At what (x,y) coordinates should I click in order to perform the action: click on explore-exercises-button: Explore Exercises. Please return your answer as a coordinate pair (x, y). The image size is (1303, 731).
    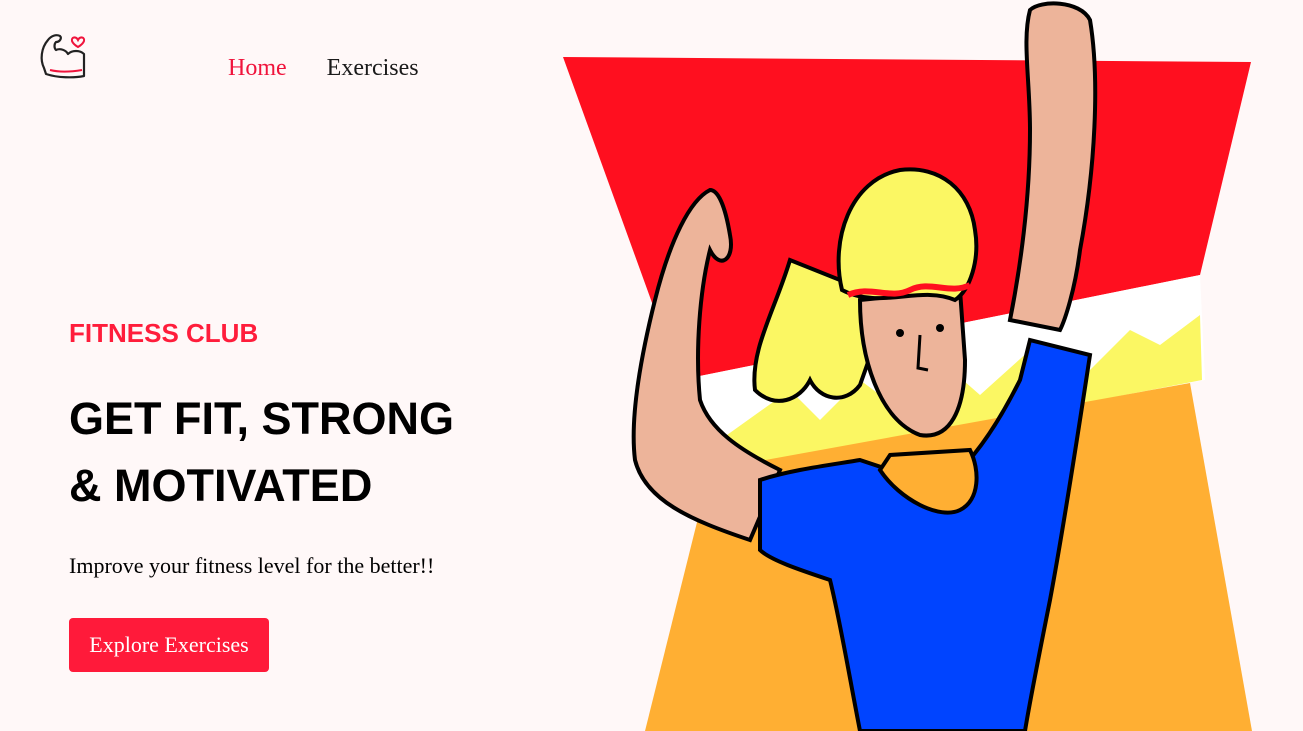
    Looking at the image, I should click on (169, 645).